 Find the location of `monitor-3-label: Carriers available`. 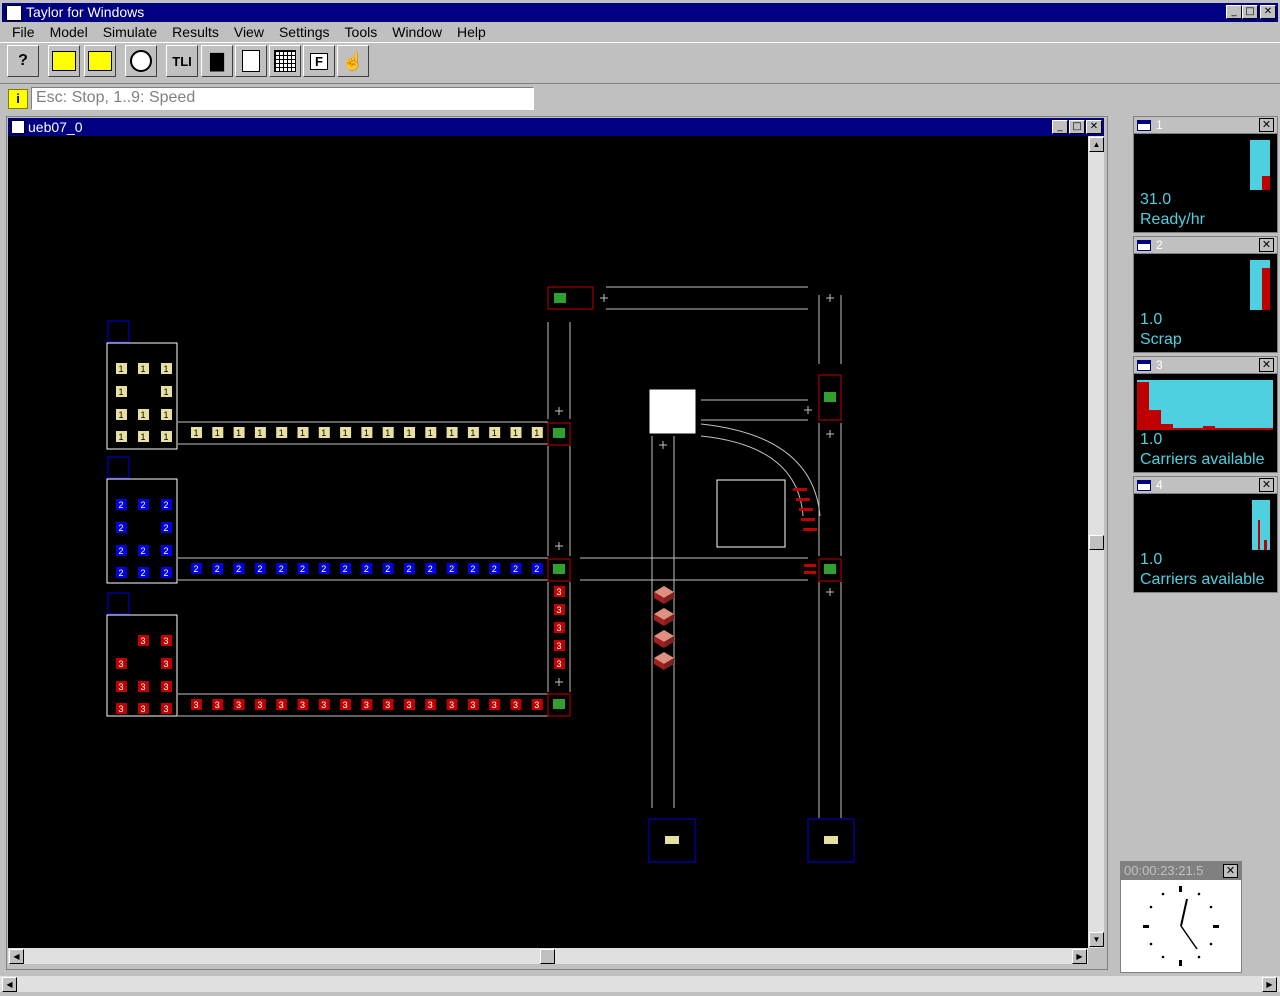

monitor-3-label: Carriers available is located at coordinates (1202, 459).